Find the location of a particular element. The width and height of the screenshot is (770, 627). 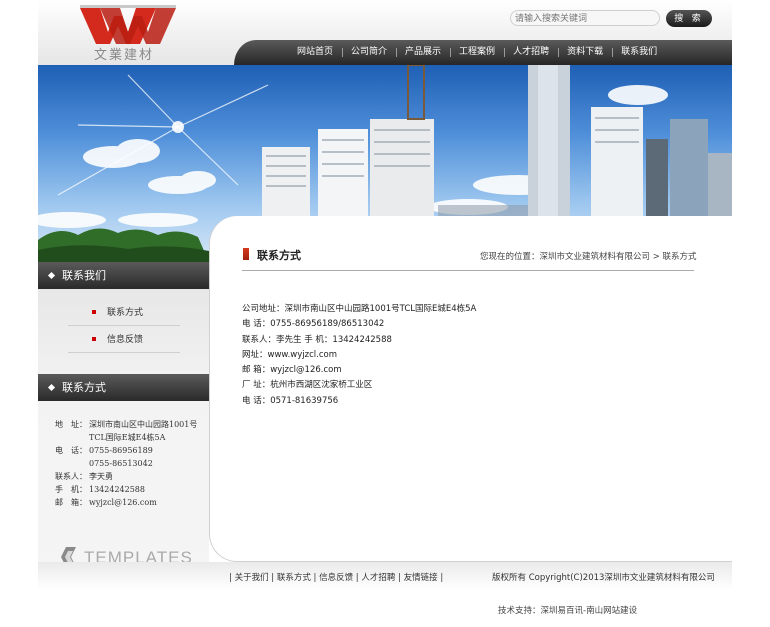

contact-value: 0755-86956189 is located at coordinates (121, 450).